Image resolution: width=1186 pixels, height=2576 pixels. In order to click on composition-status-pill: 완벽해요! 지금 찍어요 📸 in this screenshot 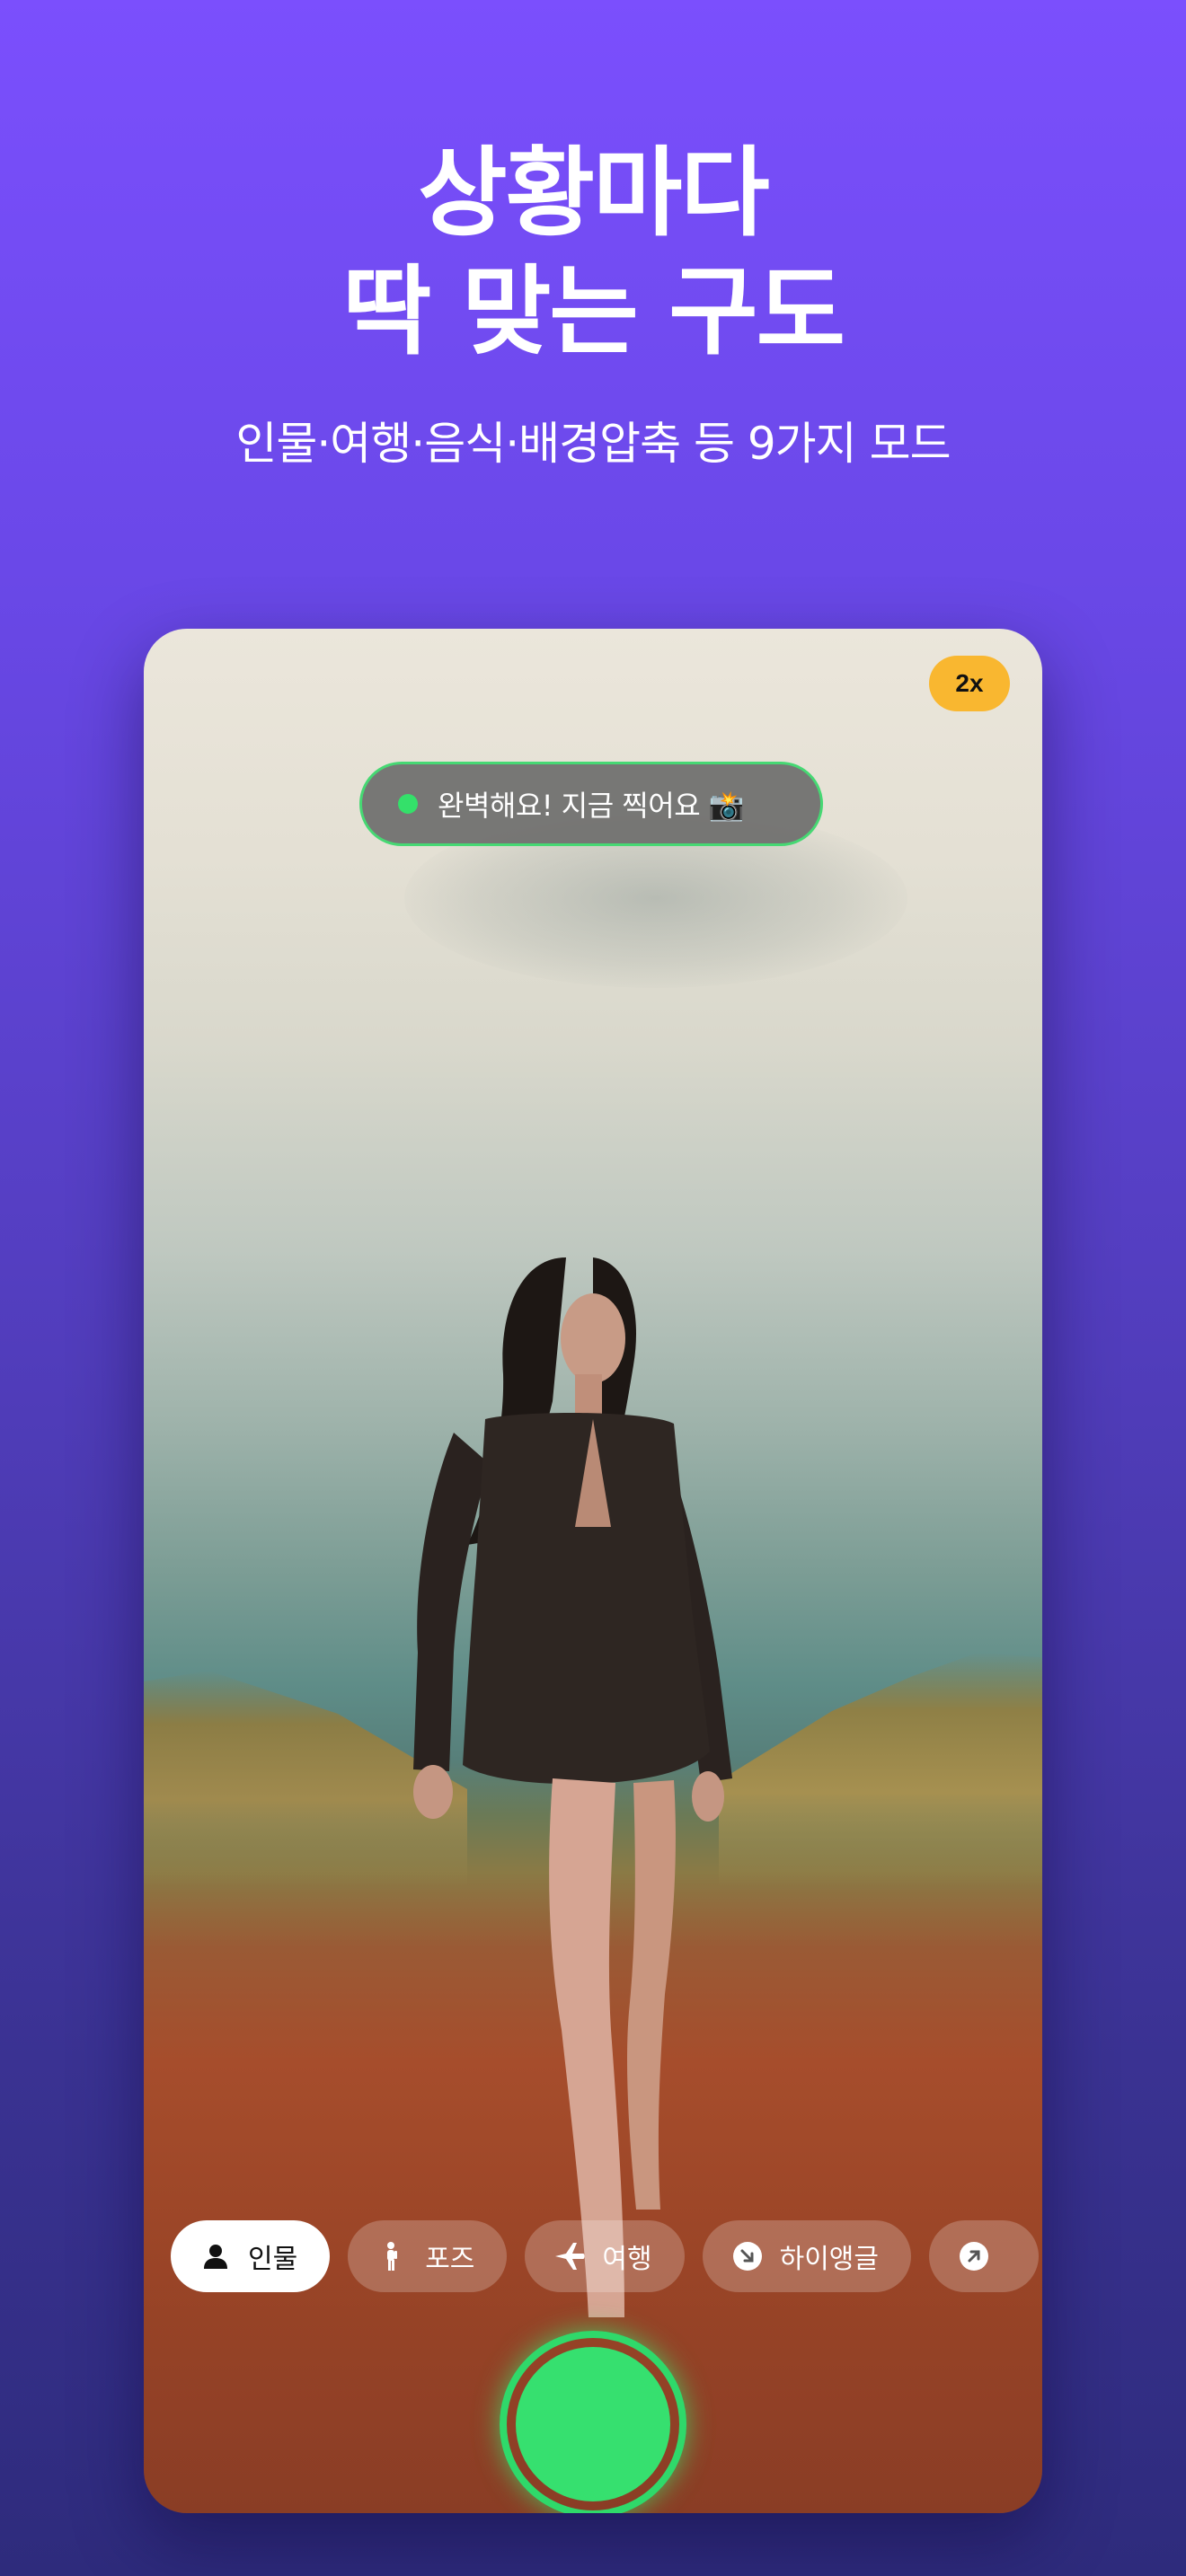, I will do `click(591, 804)`.